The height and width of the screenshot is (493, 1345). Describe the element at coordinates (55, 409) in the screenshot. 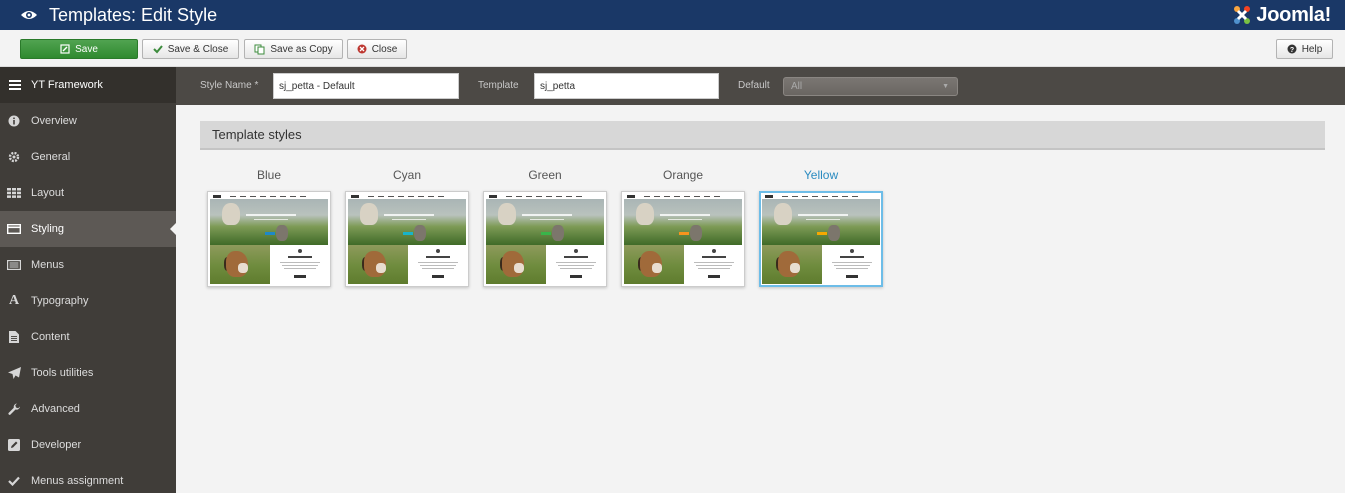

I see `sidebar-item-label: Advanced` at that location.